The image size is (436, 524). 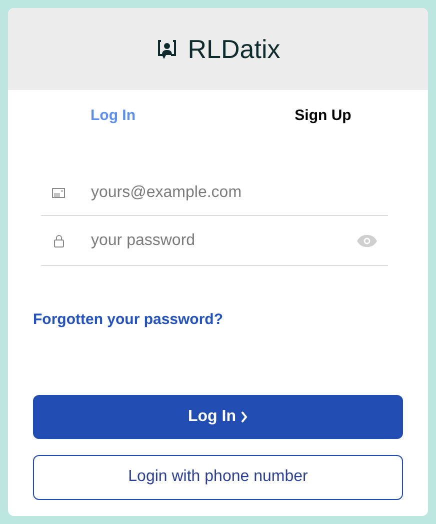 I want to click on tab: Sign Up, so click(x=323, y=116).